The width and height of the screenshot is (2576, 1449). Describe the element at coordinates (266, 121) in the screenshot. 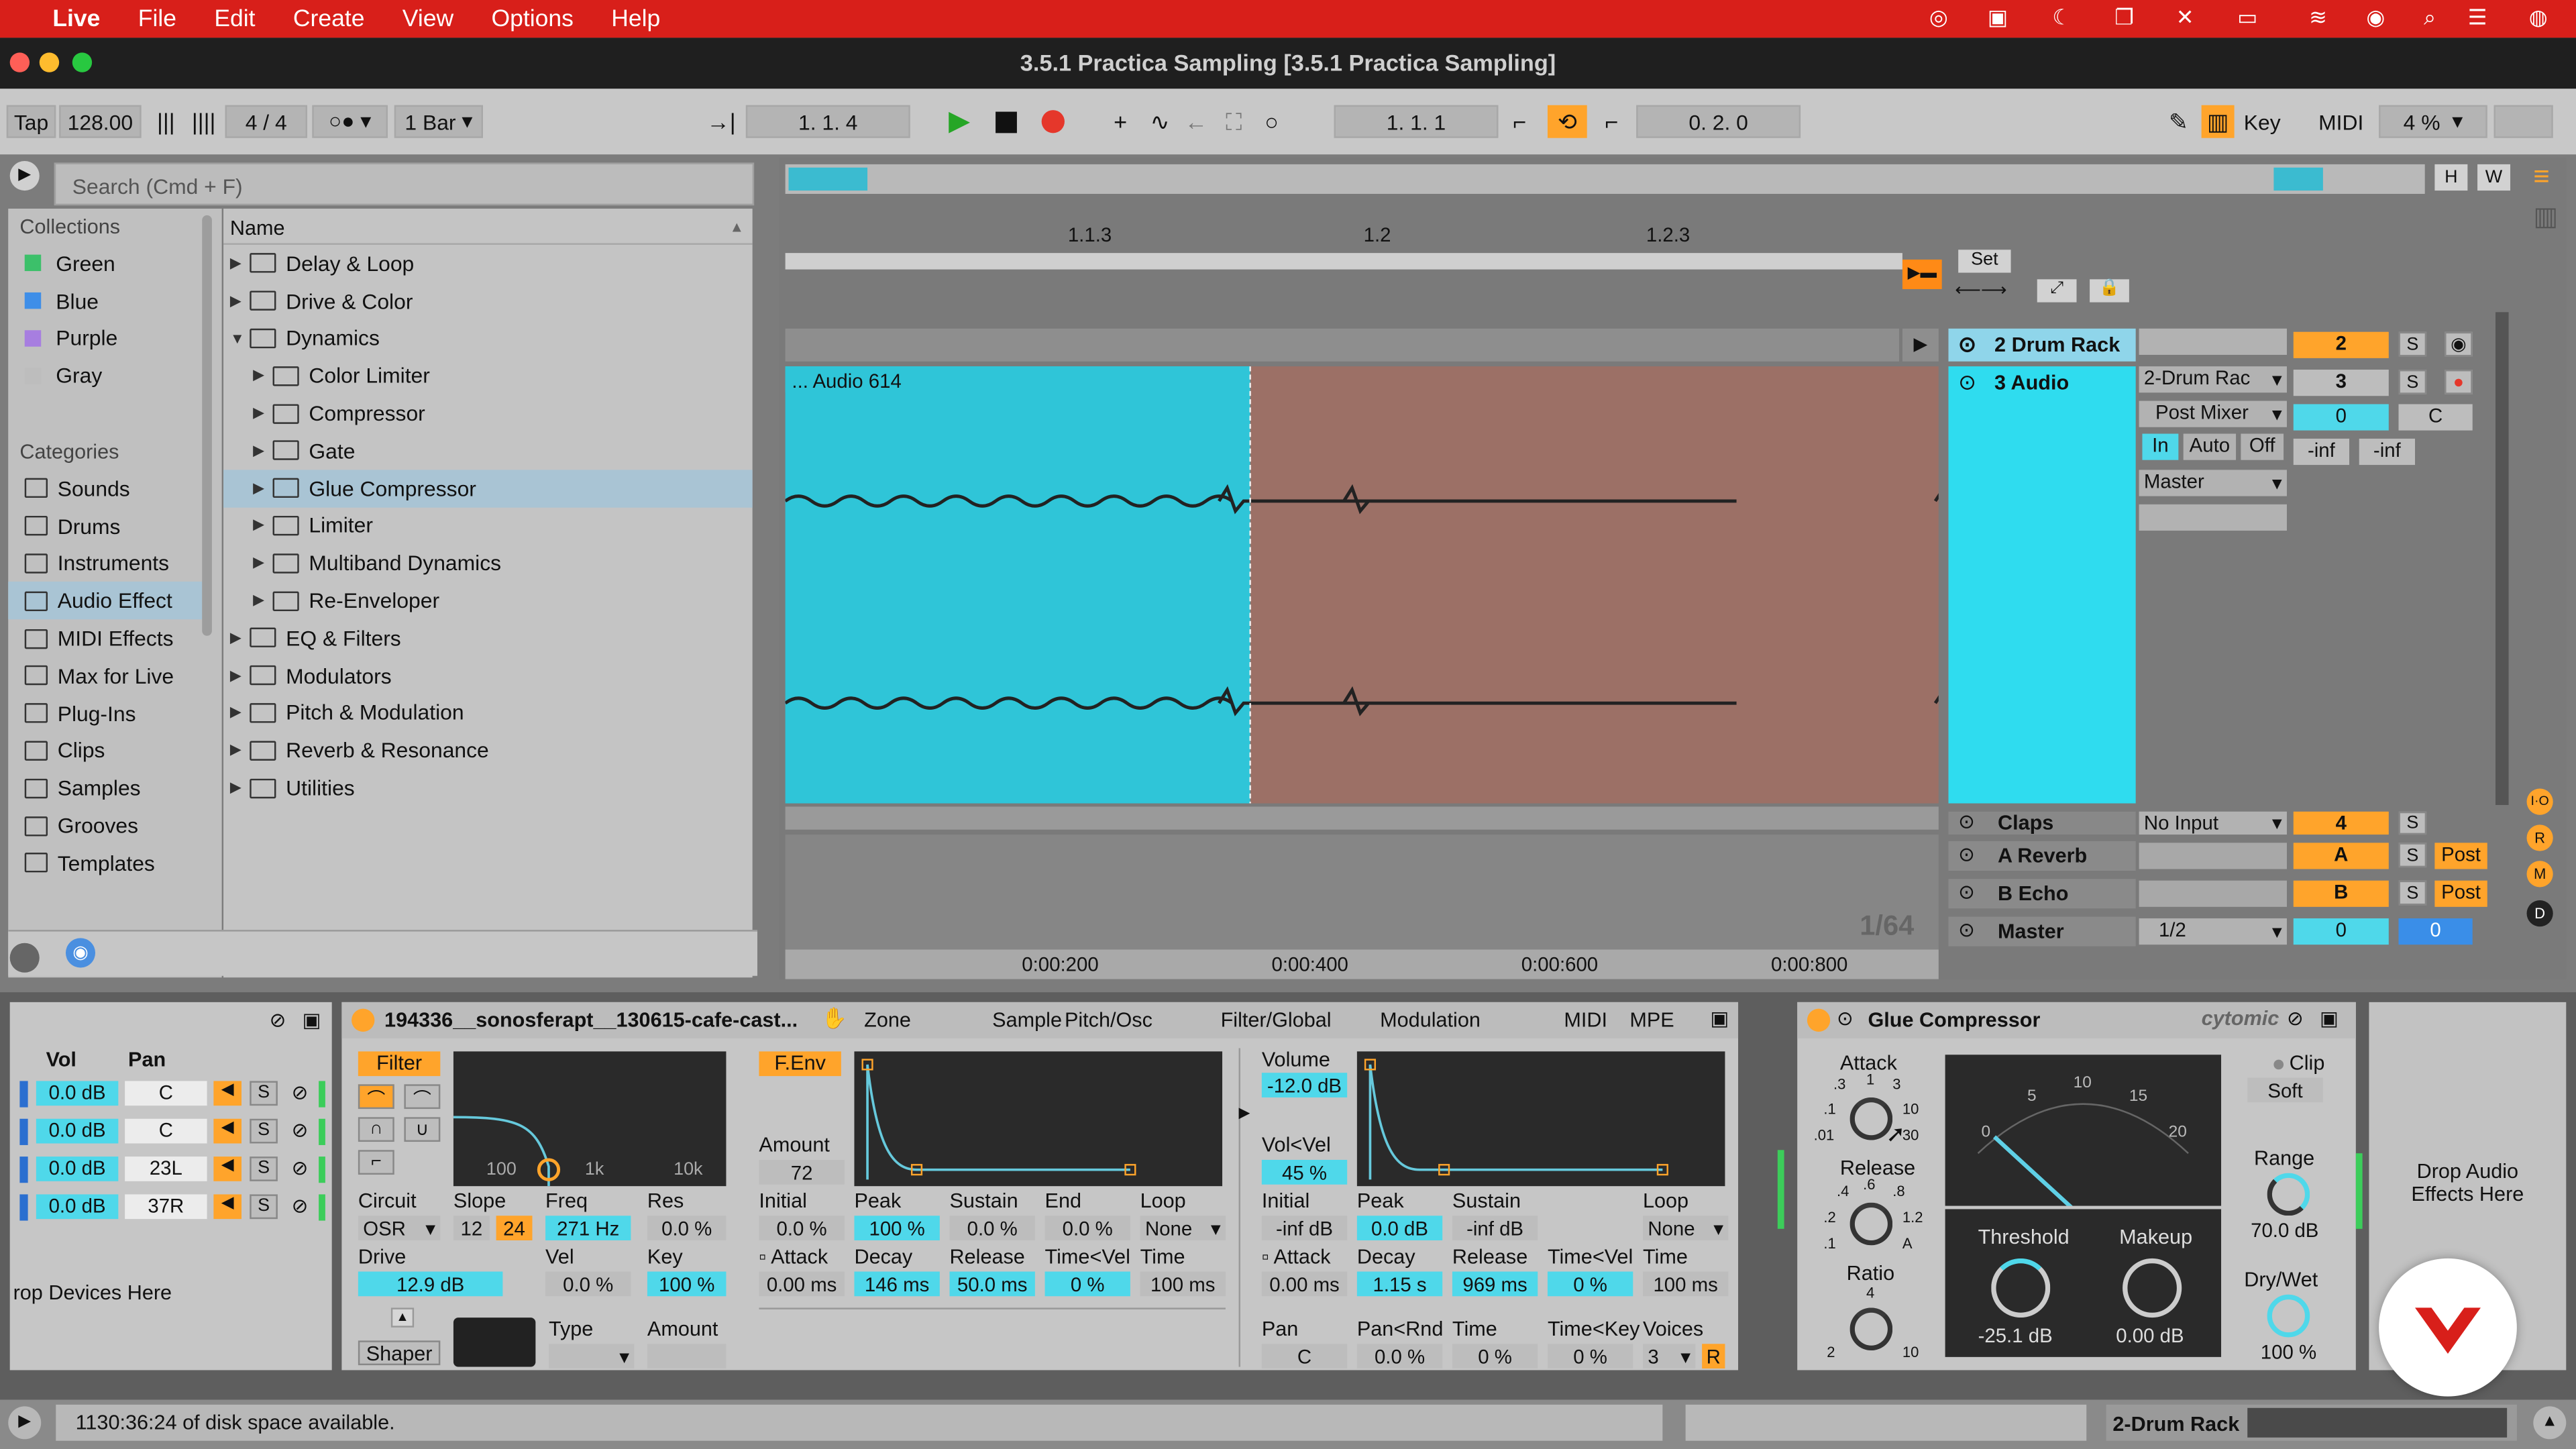

I see `time-signature-field: 4 / 4` at that location.